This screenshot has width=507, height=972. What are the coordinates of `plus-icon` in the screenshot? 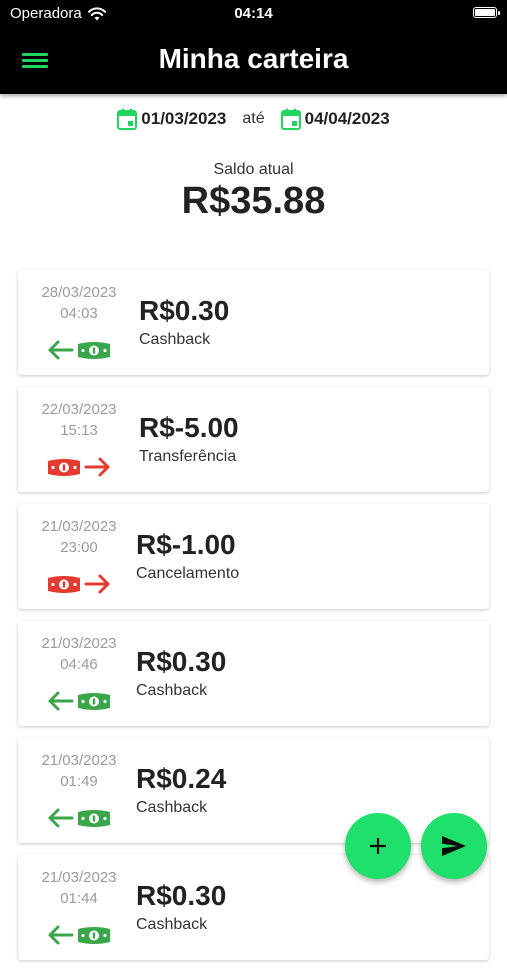 It's located at (378, 846).